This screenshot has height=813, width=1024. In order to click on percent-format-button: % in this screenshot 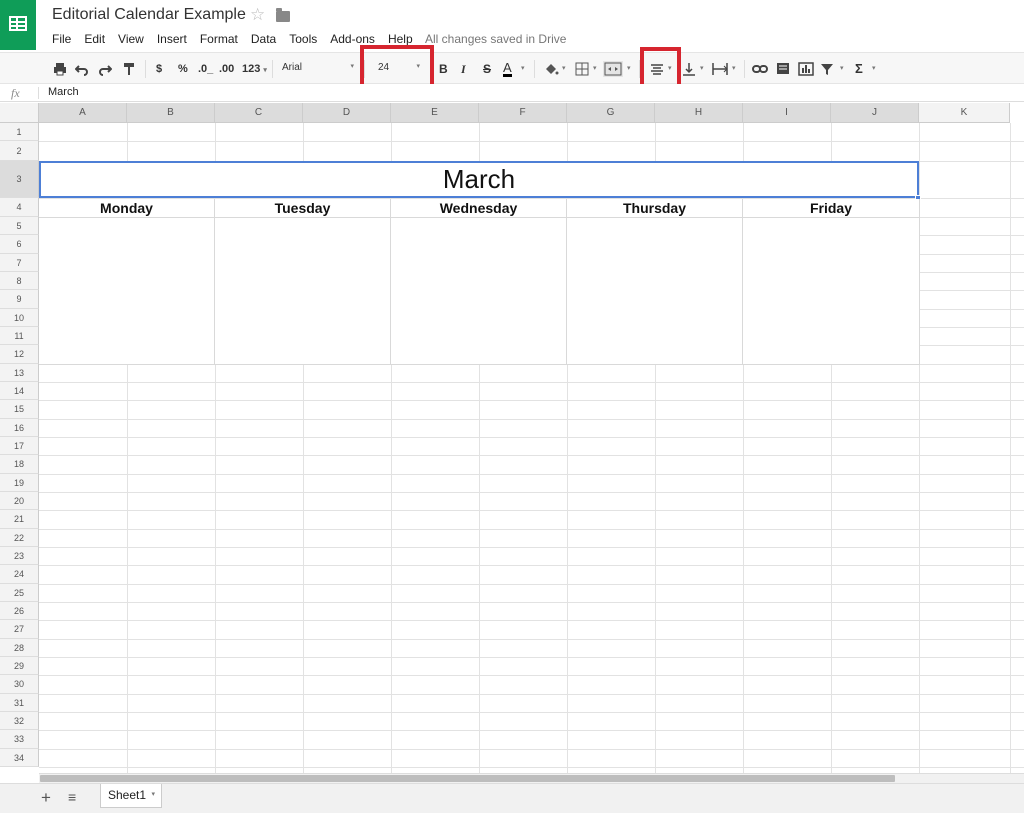, I will do `click(183, 69)`.